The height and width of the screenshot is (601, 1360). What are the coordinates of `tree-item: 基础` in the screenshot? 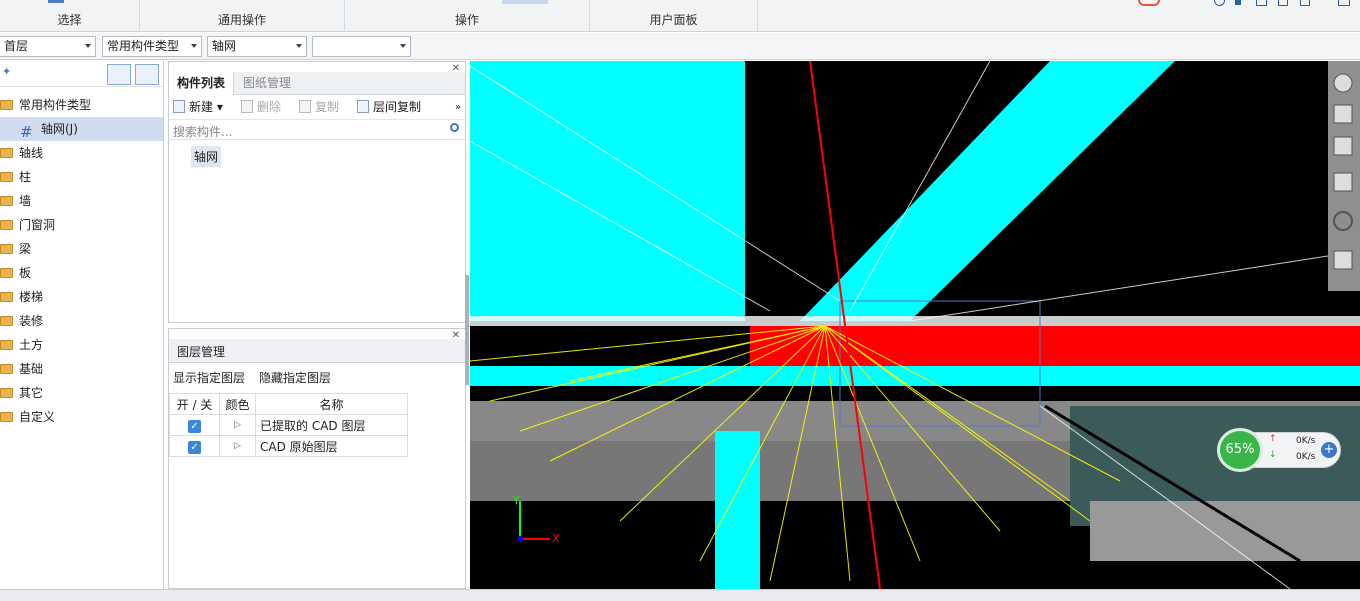 It's located at (81, 369).